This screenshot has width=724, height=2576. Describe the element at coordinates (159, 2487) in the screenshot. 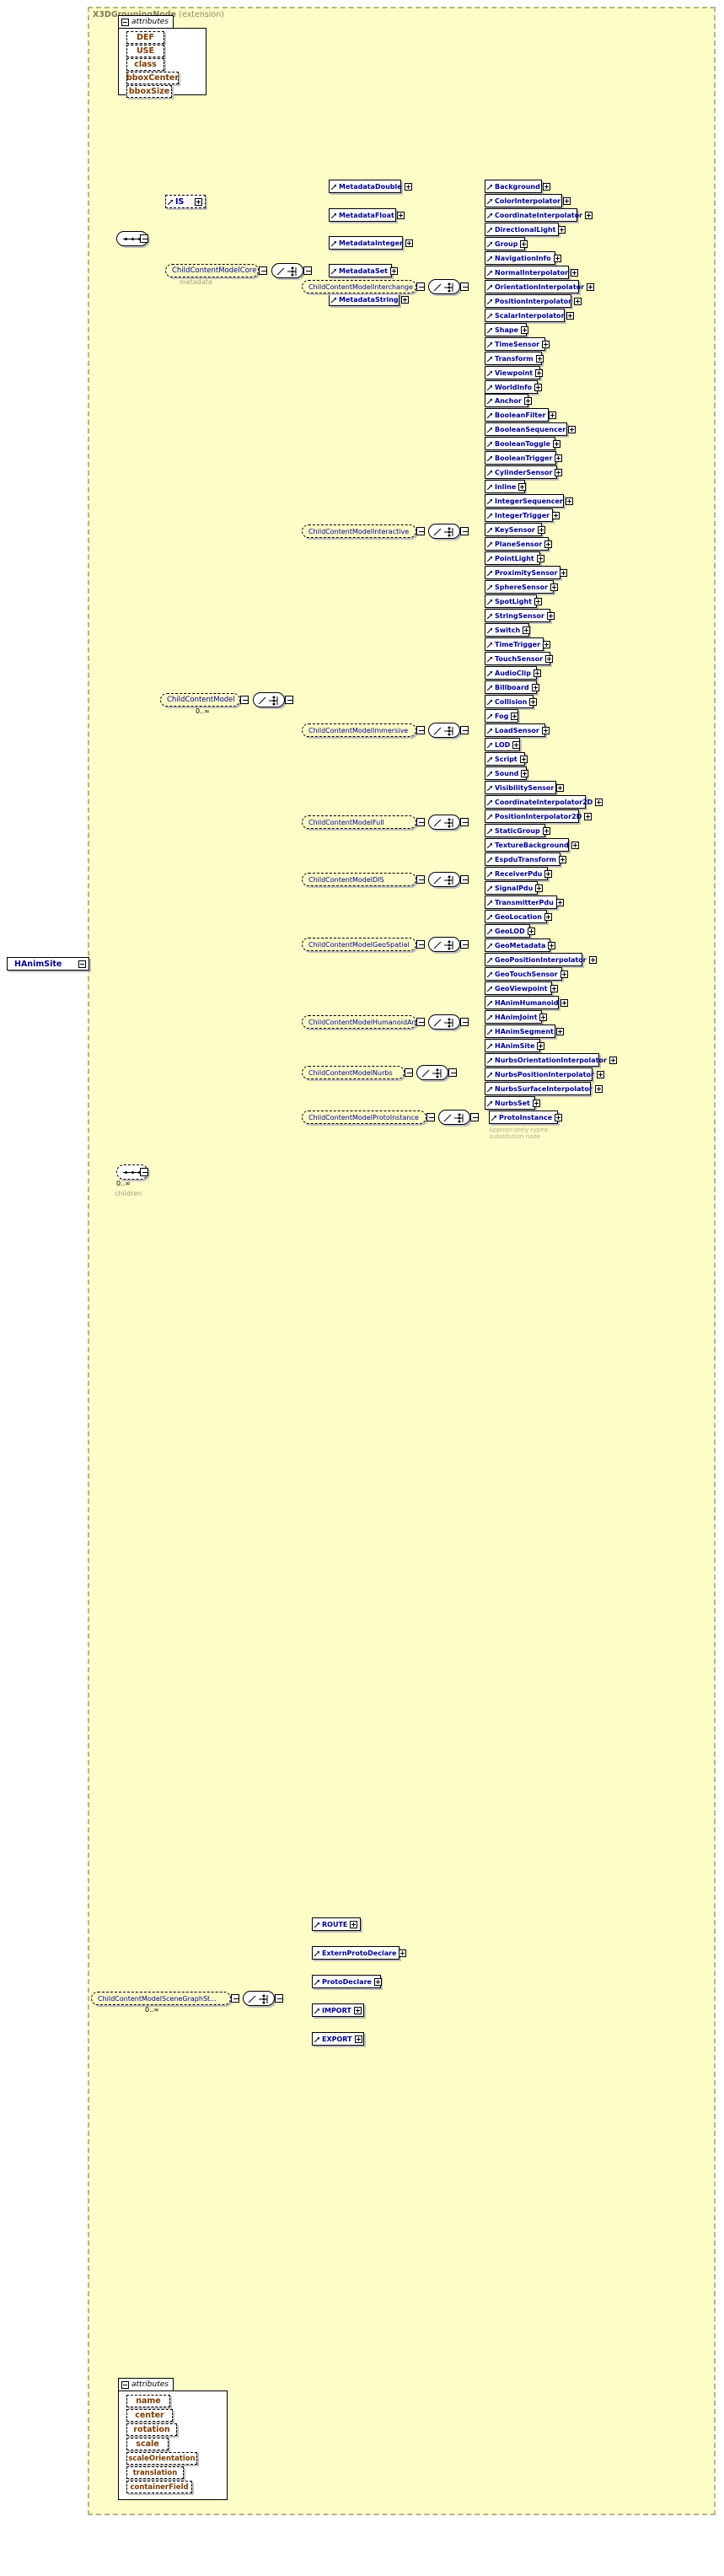

I see `attribute-containerfield: containerField` at that location.